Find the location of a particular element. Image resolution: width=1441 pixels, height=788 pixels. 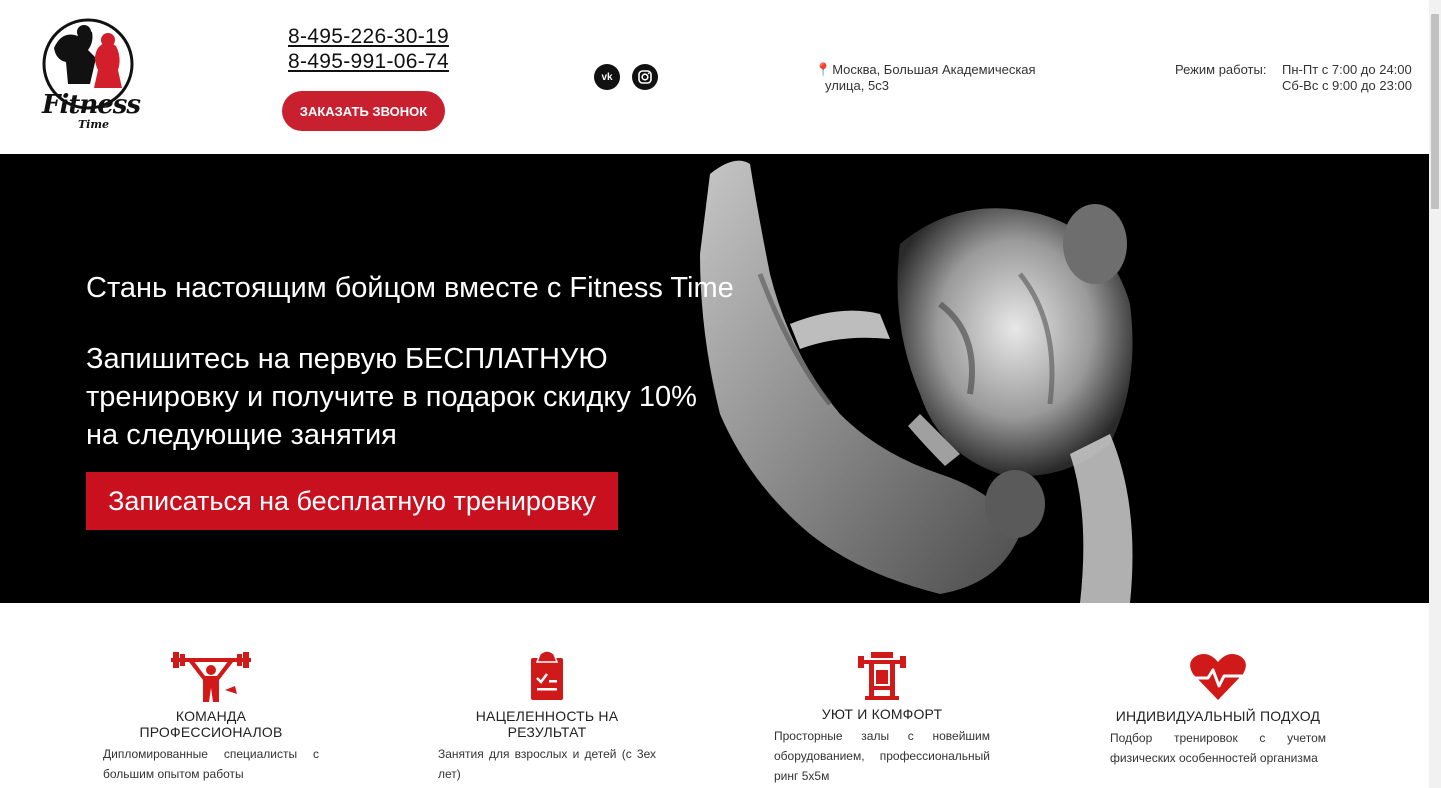

hero-offer-line-1: Запишитесь на первую БЕСПЛАТНУЮ is located at coordinates (347, 359).